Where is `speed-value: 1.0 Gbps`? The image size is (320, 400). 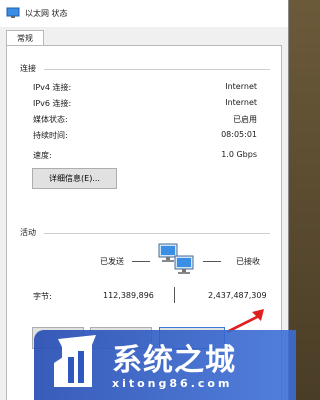
speed-value: 1.0 Gbps is located at coordinates (239, 154).